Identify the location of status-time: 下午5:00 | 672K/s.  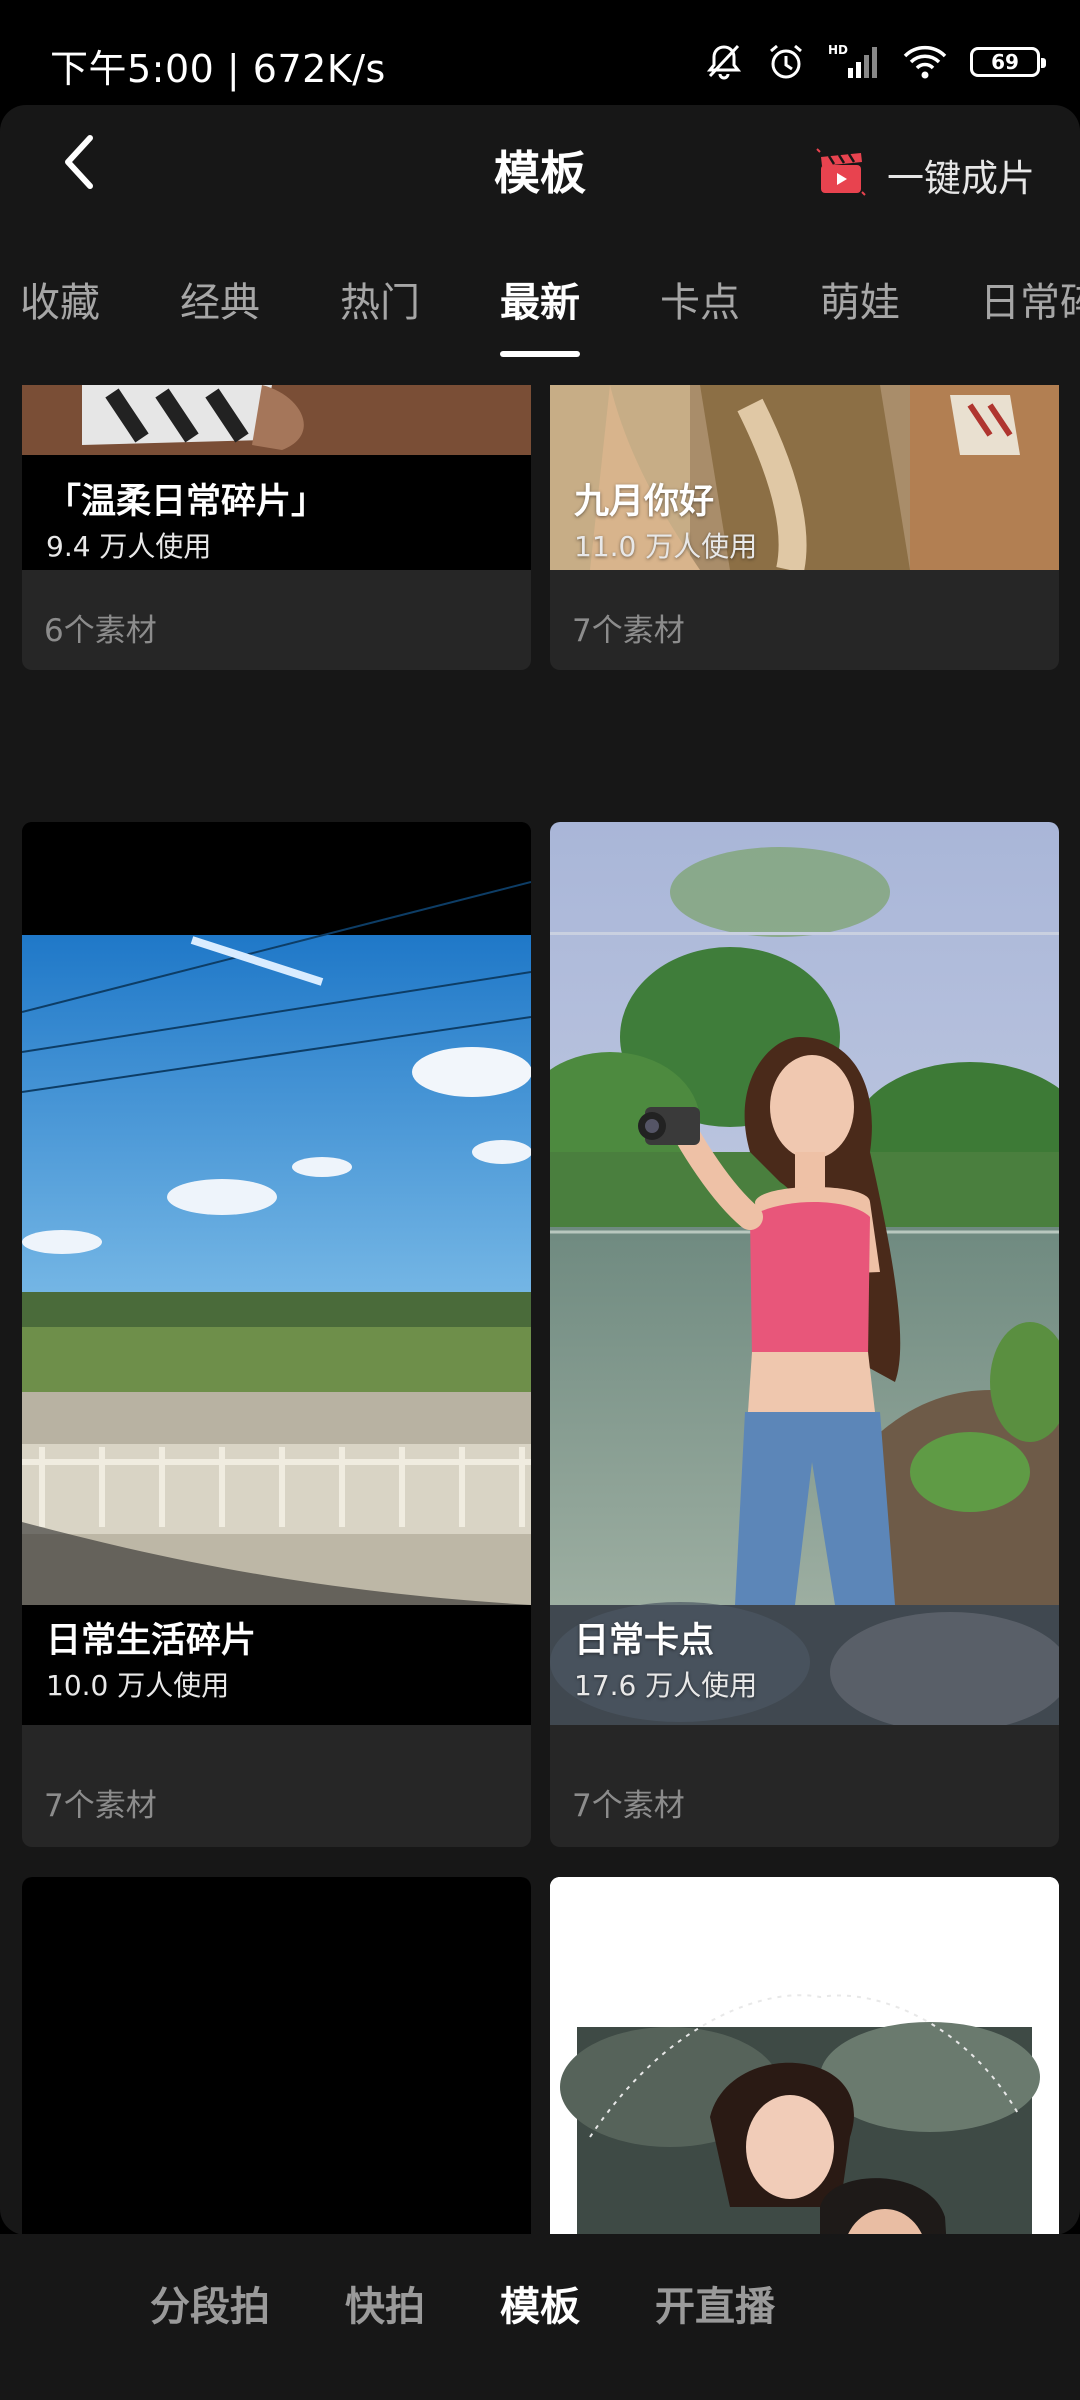
(218, 69).